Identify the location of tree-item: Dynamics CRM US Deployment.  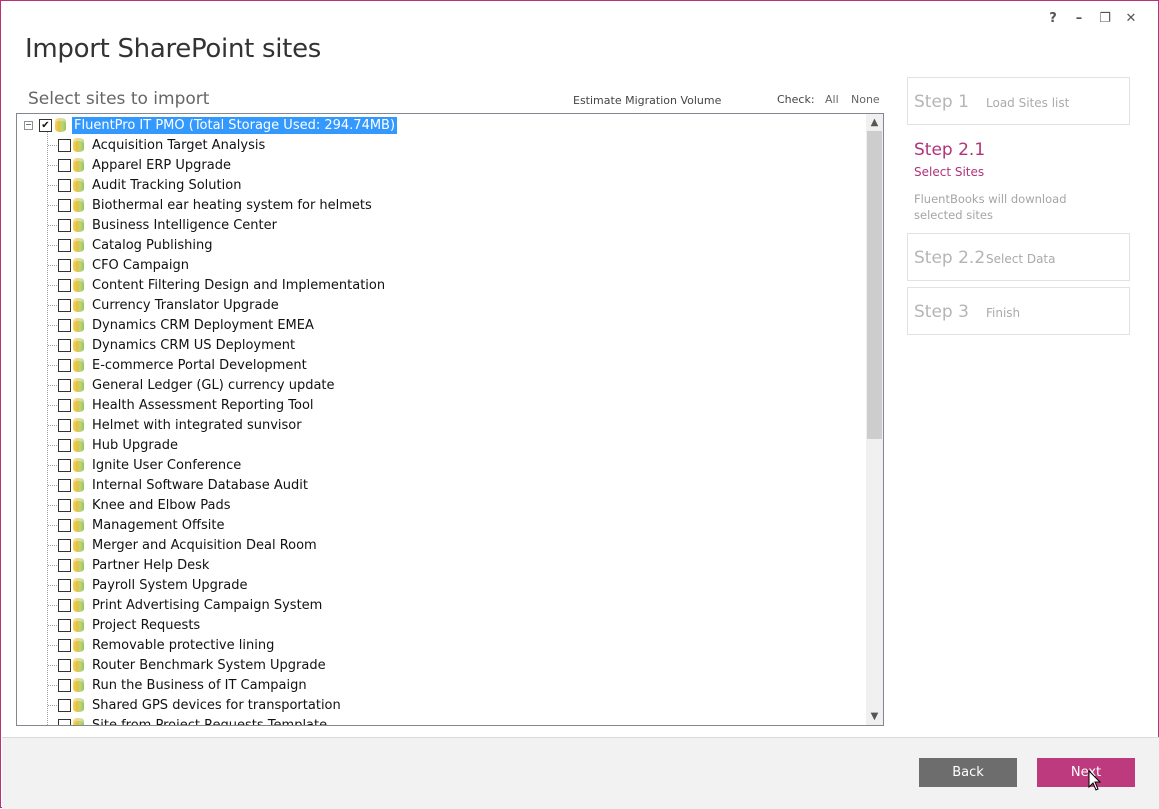
(441, 346).